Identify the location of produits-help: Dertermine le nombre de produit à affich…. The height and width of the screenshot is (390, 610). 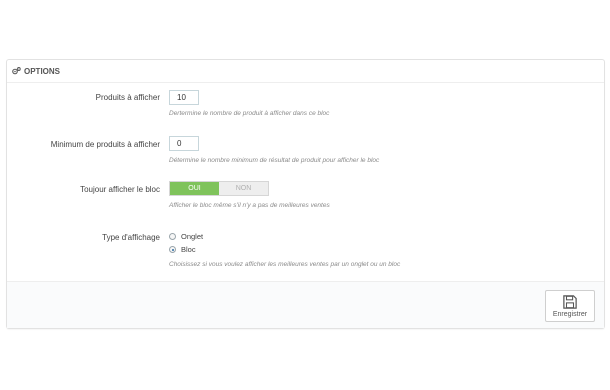
(249, 113).